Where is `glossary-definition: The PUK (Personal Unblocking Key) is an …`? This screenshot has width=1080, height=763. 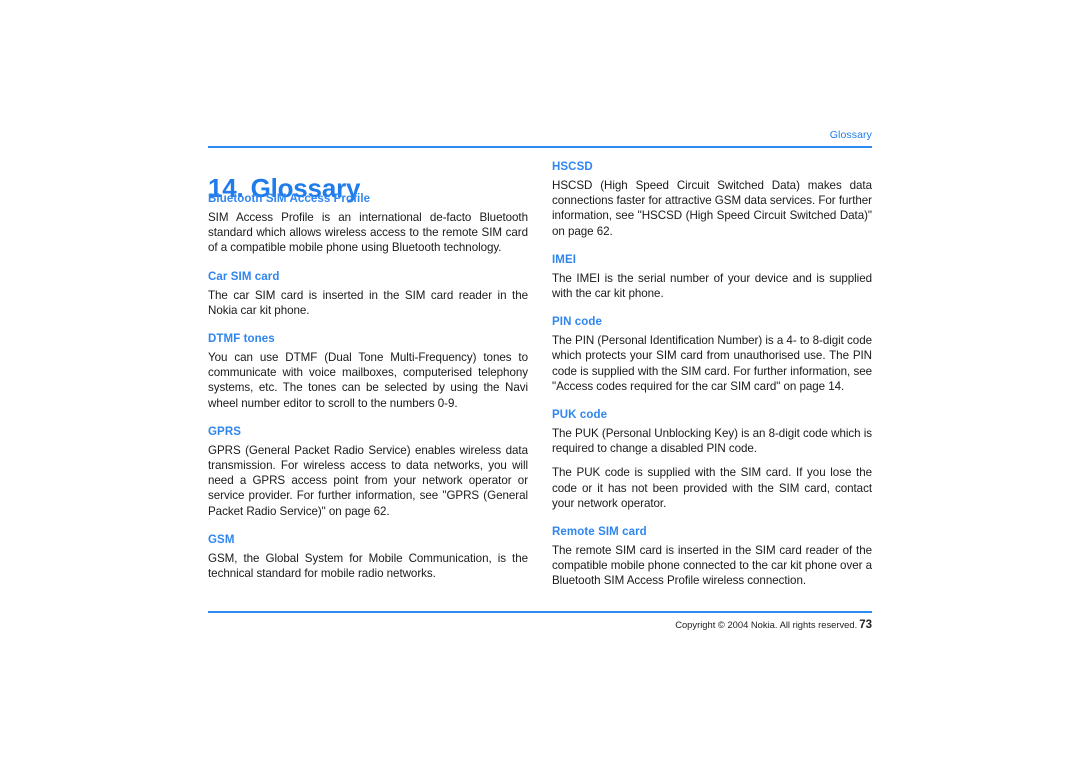 glossary-definition: The PUK (Personal Unblocking Key) is an … is located at coordinates (712, 441).